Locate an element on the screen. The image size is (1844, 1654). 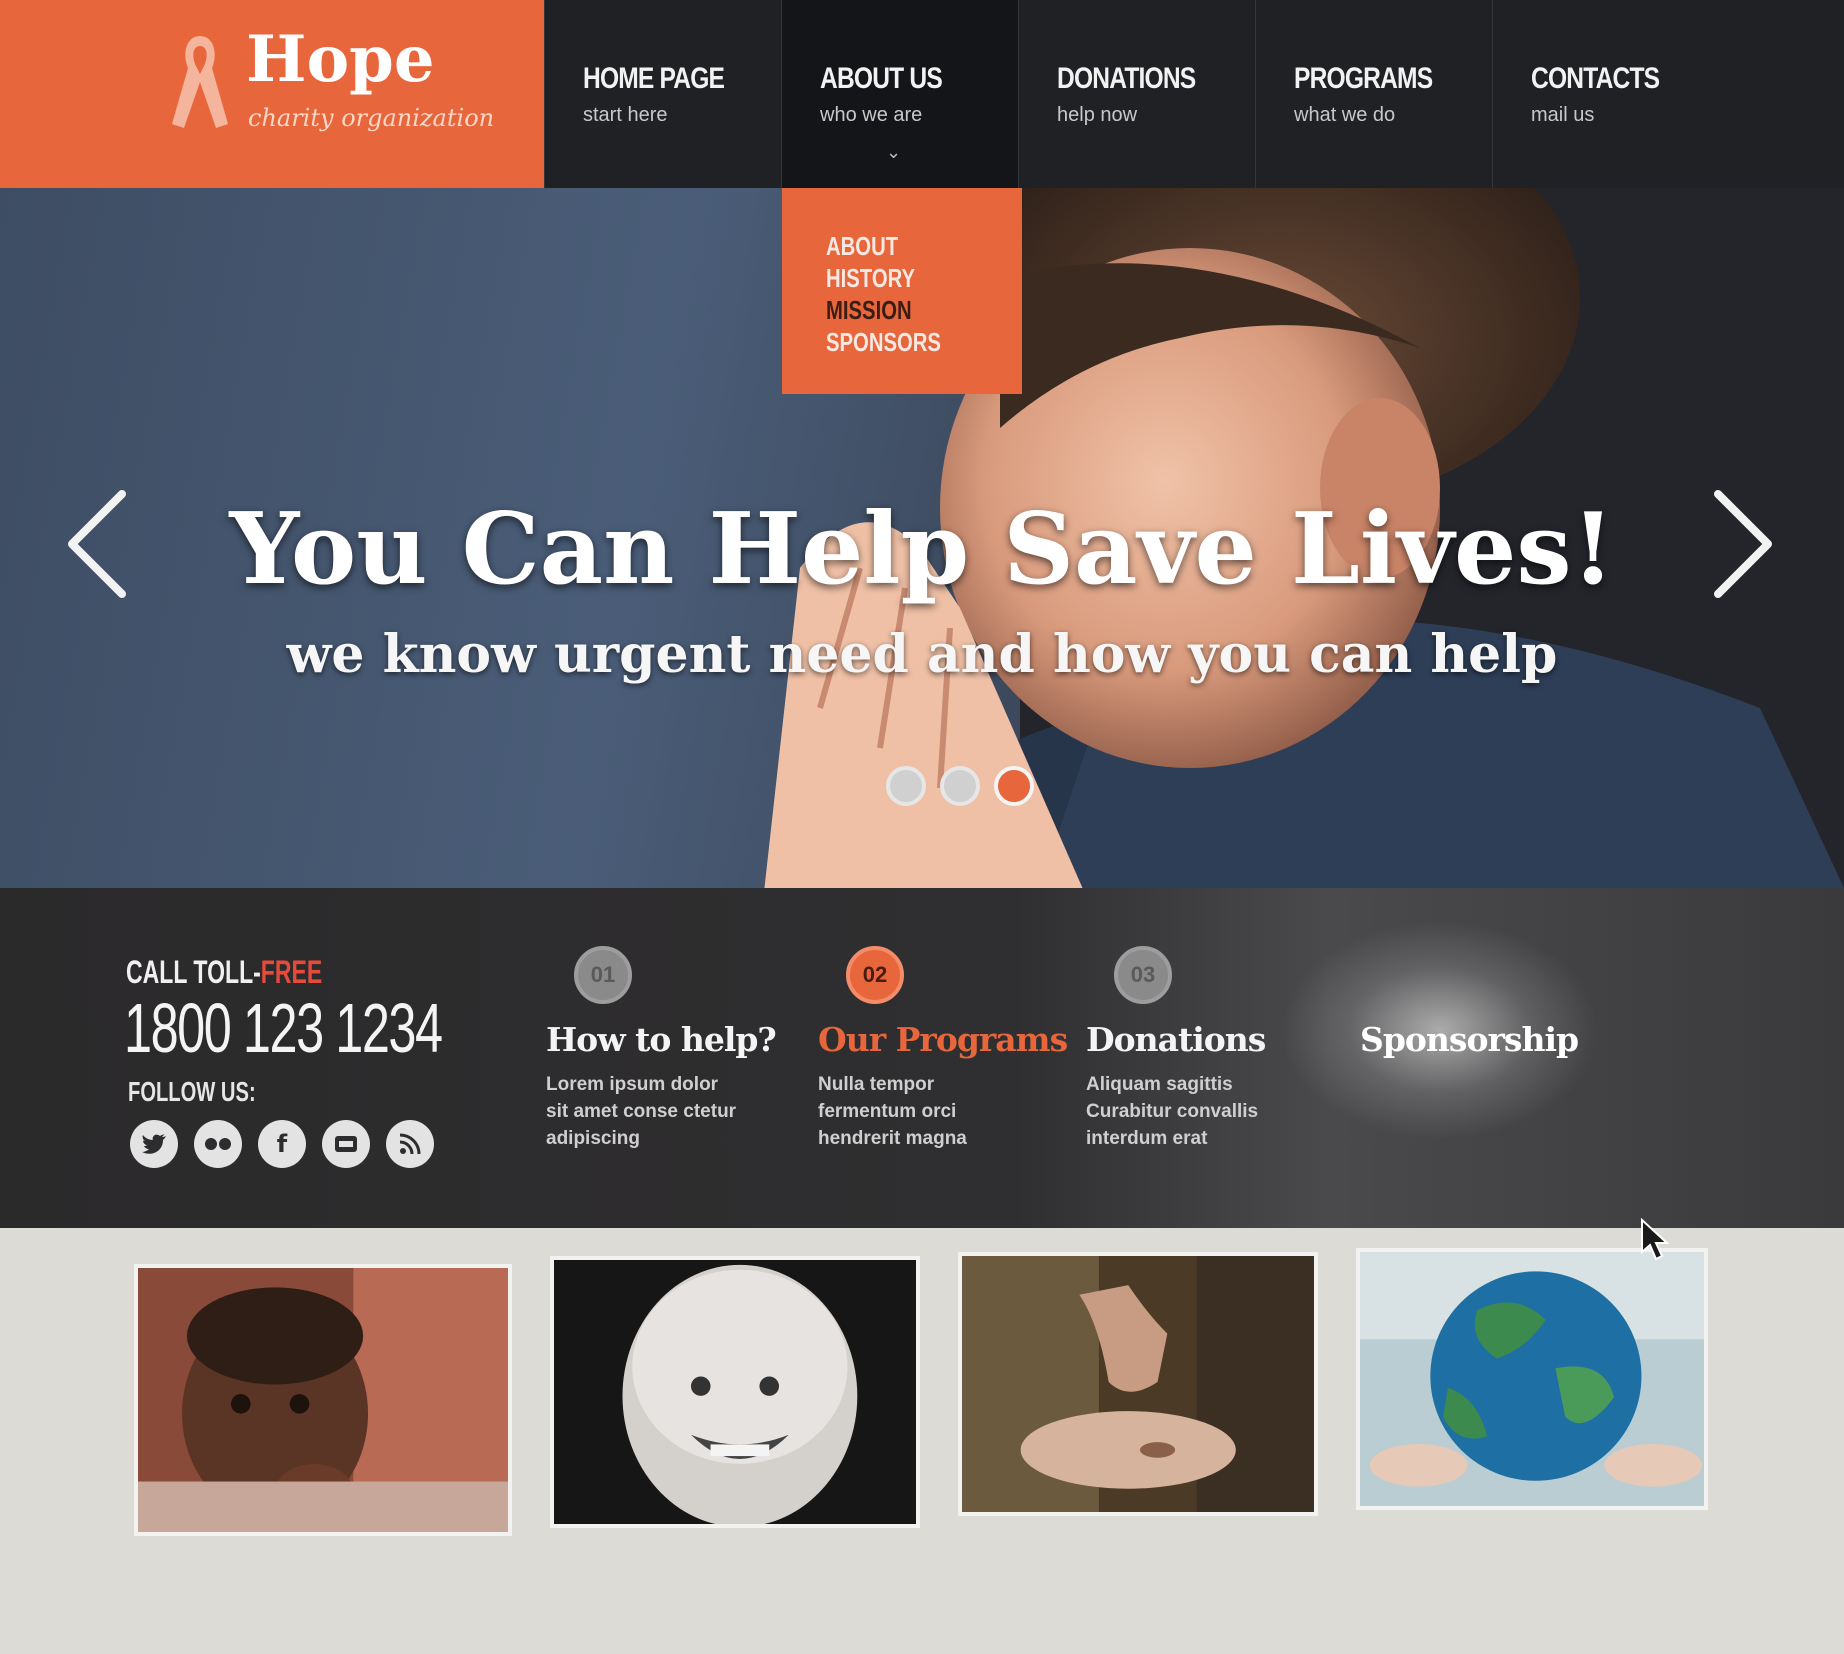
nav-label: DONATIONS is located at coordinates (1126, 78).